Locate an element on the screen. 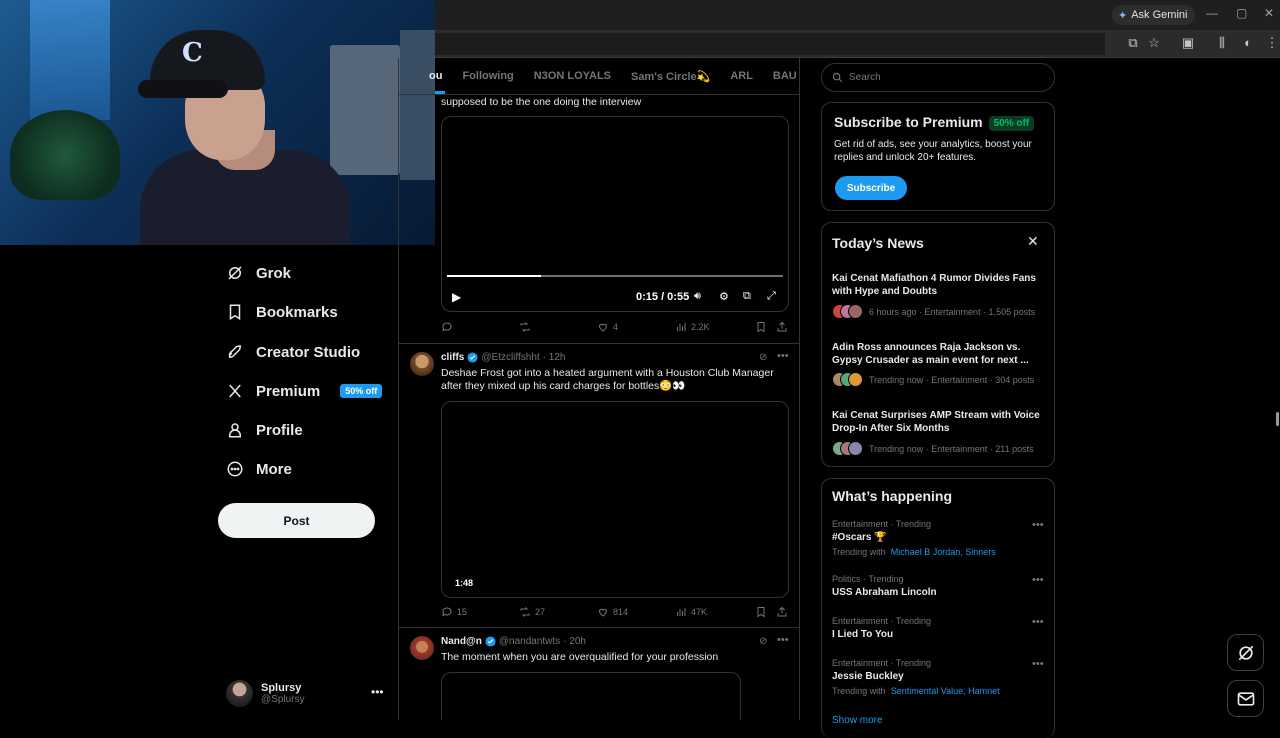 The height and width of the screenshot is (738, 1280). post-media is located at coordinates (591, 696).